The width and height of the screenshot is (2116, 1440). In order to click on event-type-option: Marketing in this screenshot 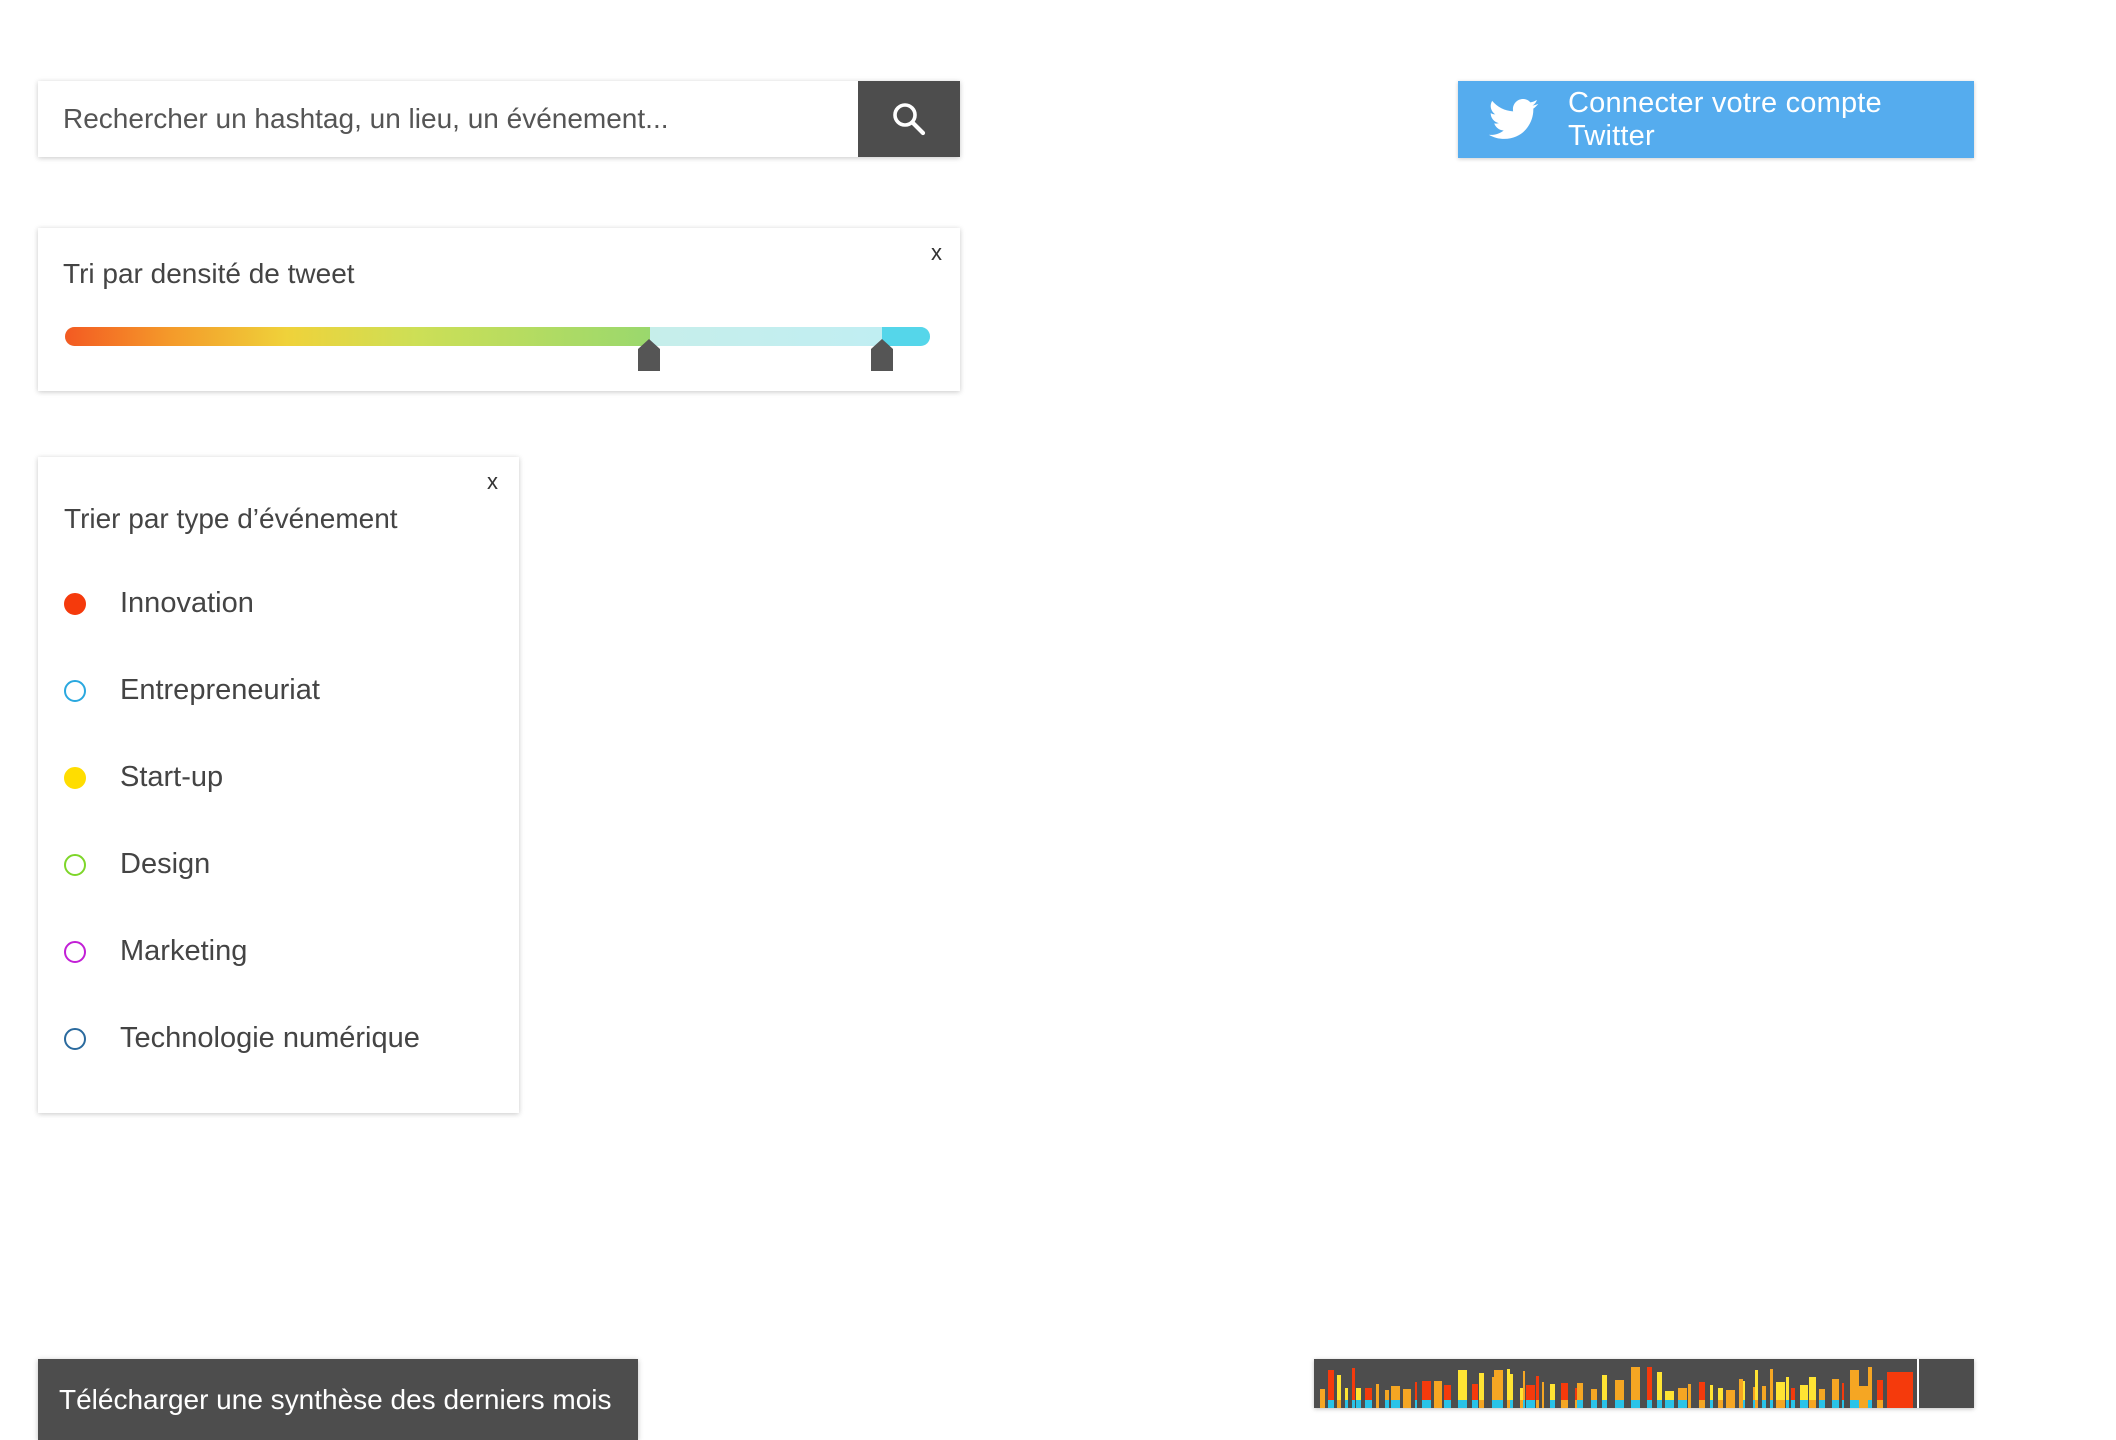, I will do `click(155, 951)`.